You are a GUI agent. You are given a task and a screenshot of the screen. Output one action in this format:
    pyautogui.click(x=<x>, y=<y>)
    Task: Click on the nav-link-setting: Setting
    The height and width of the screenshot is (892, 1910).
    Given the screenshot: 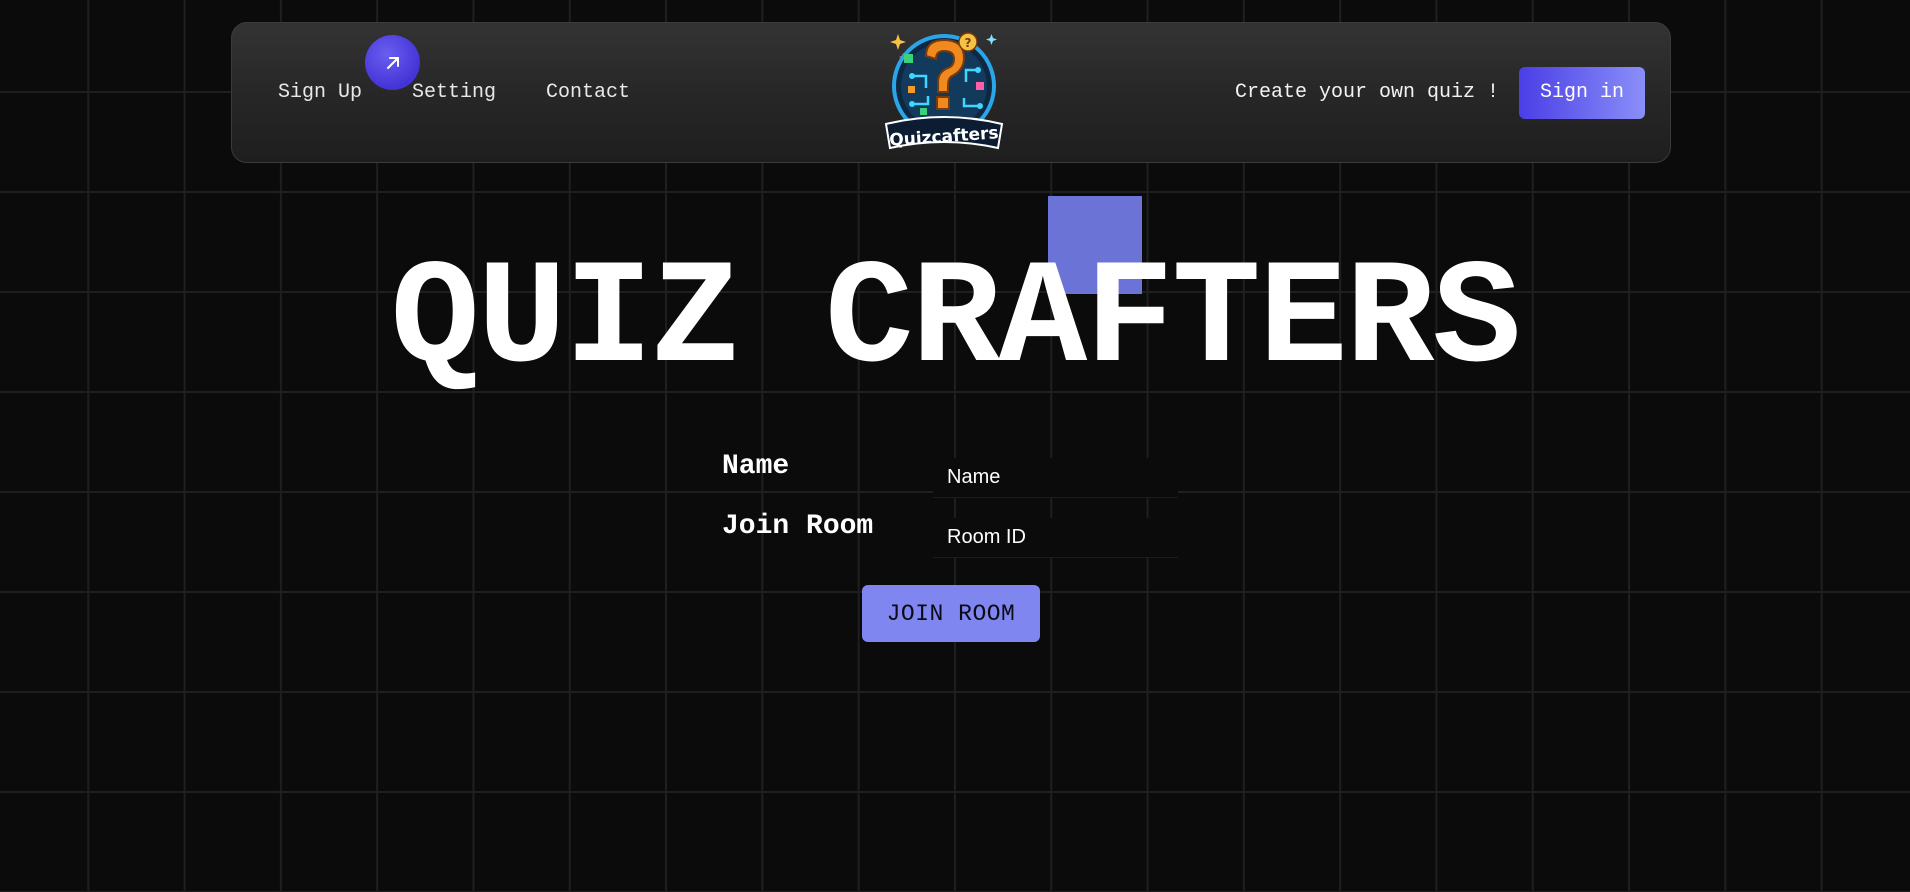 What is the action you would take?
    pyautogui.click(x=454, y=92)
    